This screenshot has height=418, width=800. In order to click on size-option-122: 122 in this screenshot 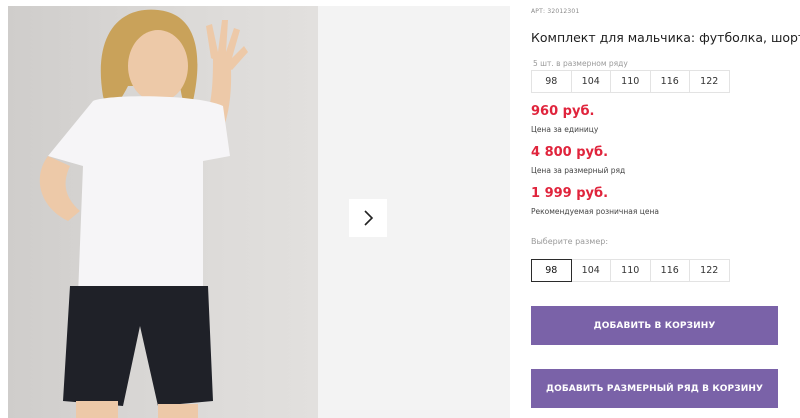, I will do `click(709, 270)`.